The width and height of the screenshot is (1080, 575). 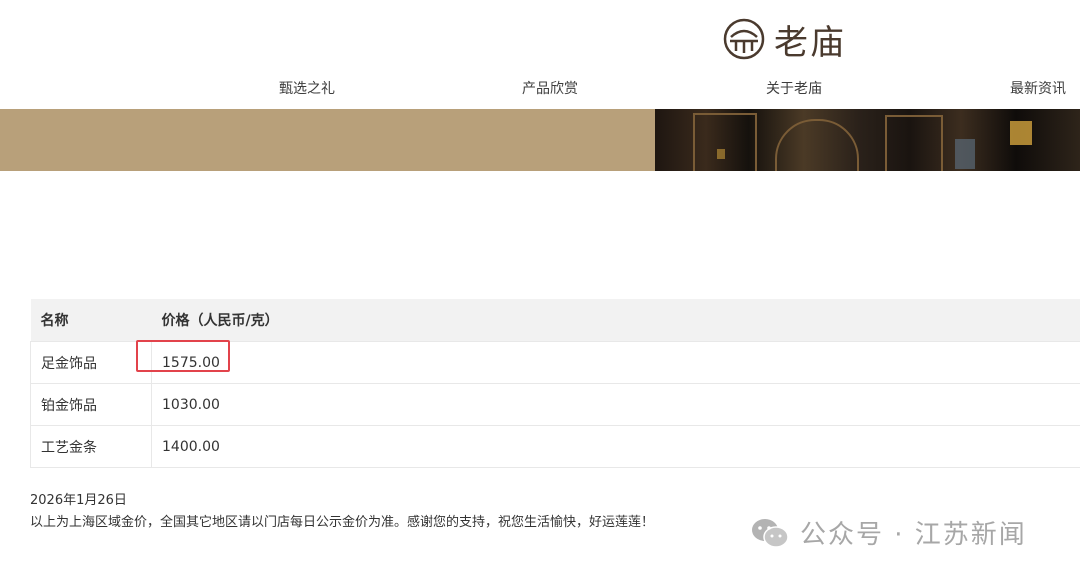 I want to click on brand-logo: 老庙, so click(x=784, y=39).